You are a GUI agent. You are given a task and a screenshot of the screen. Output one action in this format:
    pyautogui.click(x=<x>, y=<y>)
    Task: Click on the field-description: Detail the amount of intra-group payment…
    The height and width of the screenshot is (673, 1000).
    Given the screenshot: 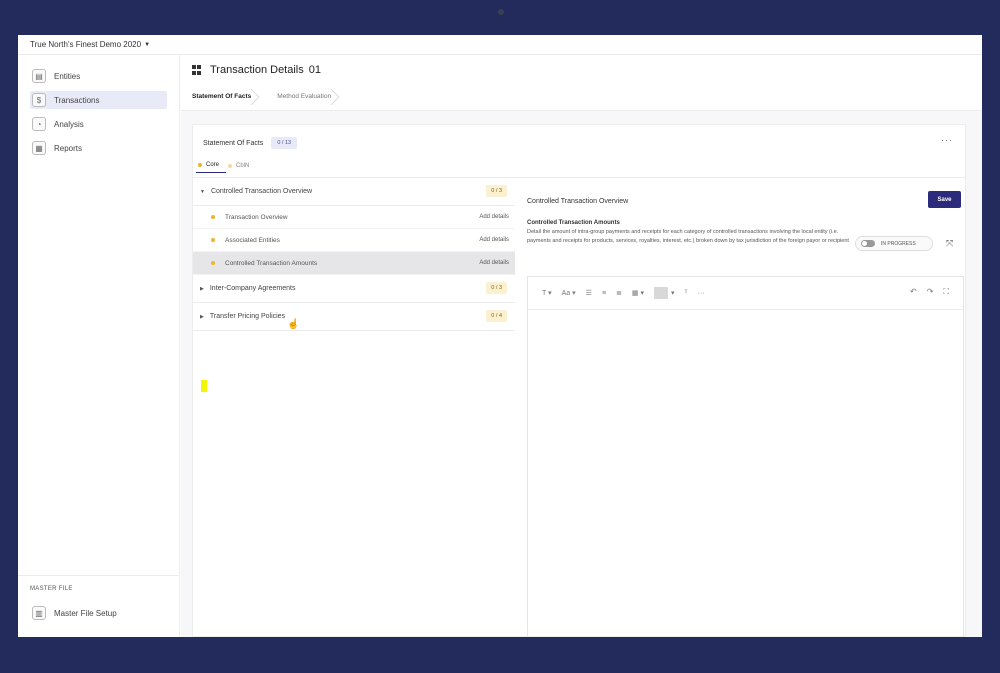 What is the action you would take?
    pyautogui.click(x=688, y=236)
    